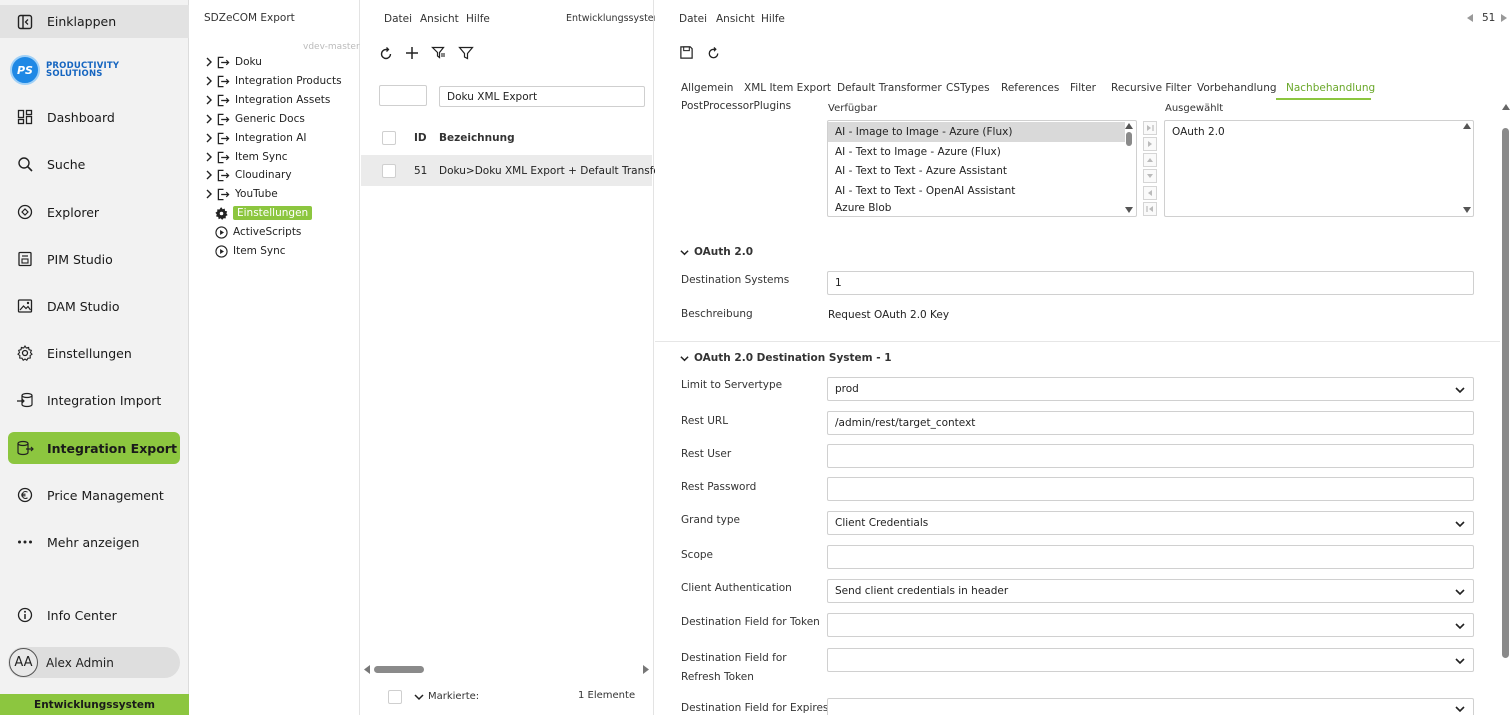 The height and width of the screenshot is (715, 1512). What do you see at coordinates (645, 669) in the screenshot?
I see `scroll-right-icon` at bounding box center [645, 669].